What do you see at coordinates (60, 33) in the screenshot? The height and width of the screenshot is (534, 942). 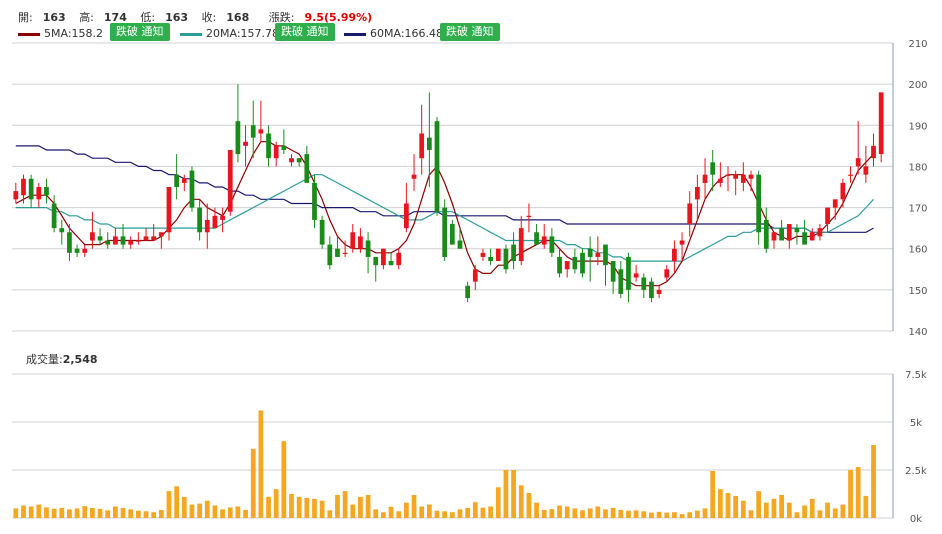 I see `ma5-legend: 5MA:158.2` at bounding box center [60, 33].